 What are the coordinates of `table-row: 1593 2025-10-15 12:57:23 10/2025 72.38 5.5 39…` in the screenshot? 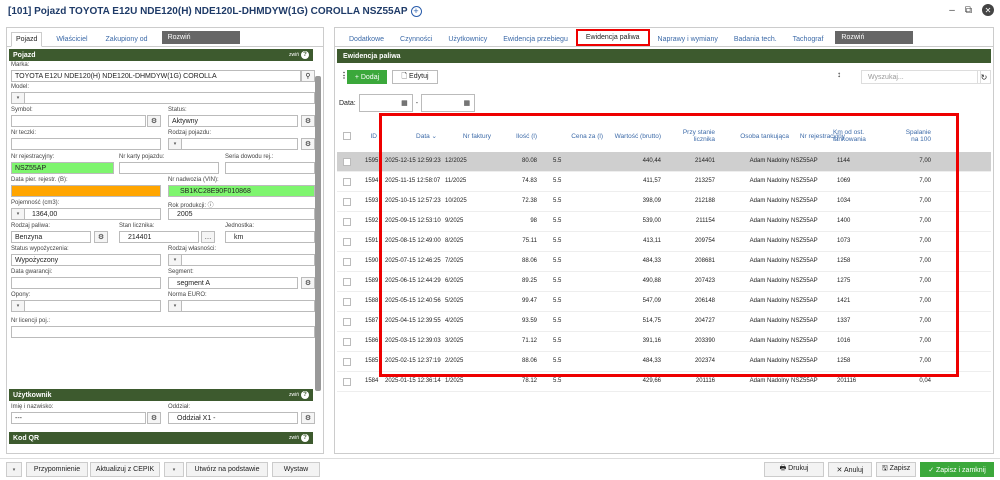 It's located at (664, 202).